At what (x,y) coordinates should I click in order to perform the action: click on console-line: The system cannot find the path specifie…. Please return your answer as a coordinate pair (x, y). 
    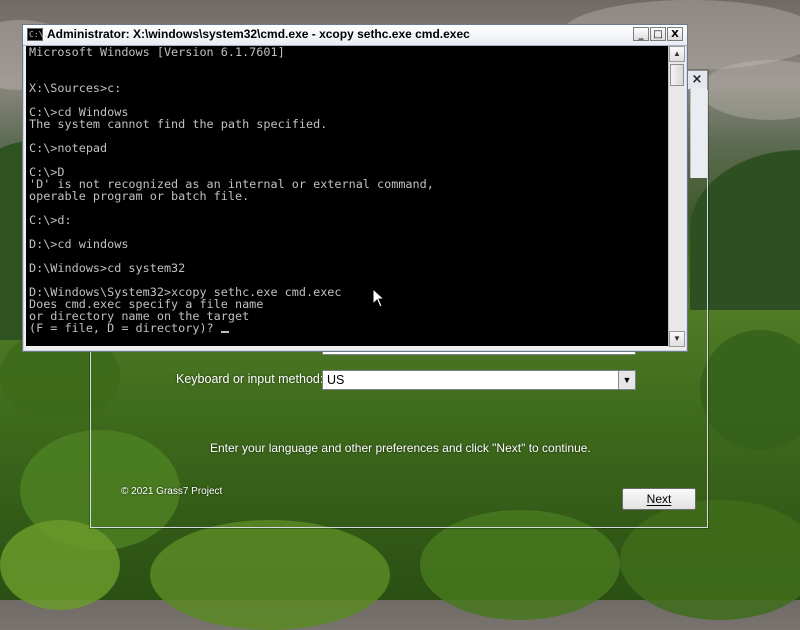
    Looking at the image, I should click on (178, 124).